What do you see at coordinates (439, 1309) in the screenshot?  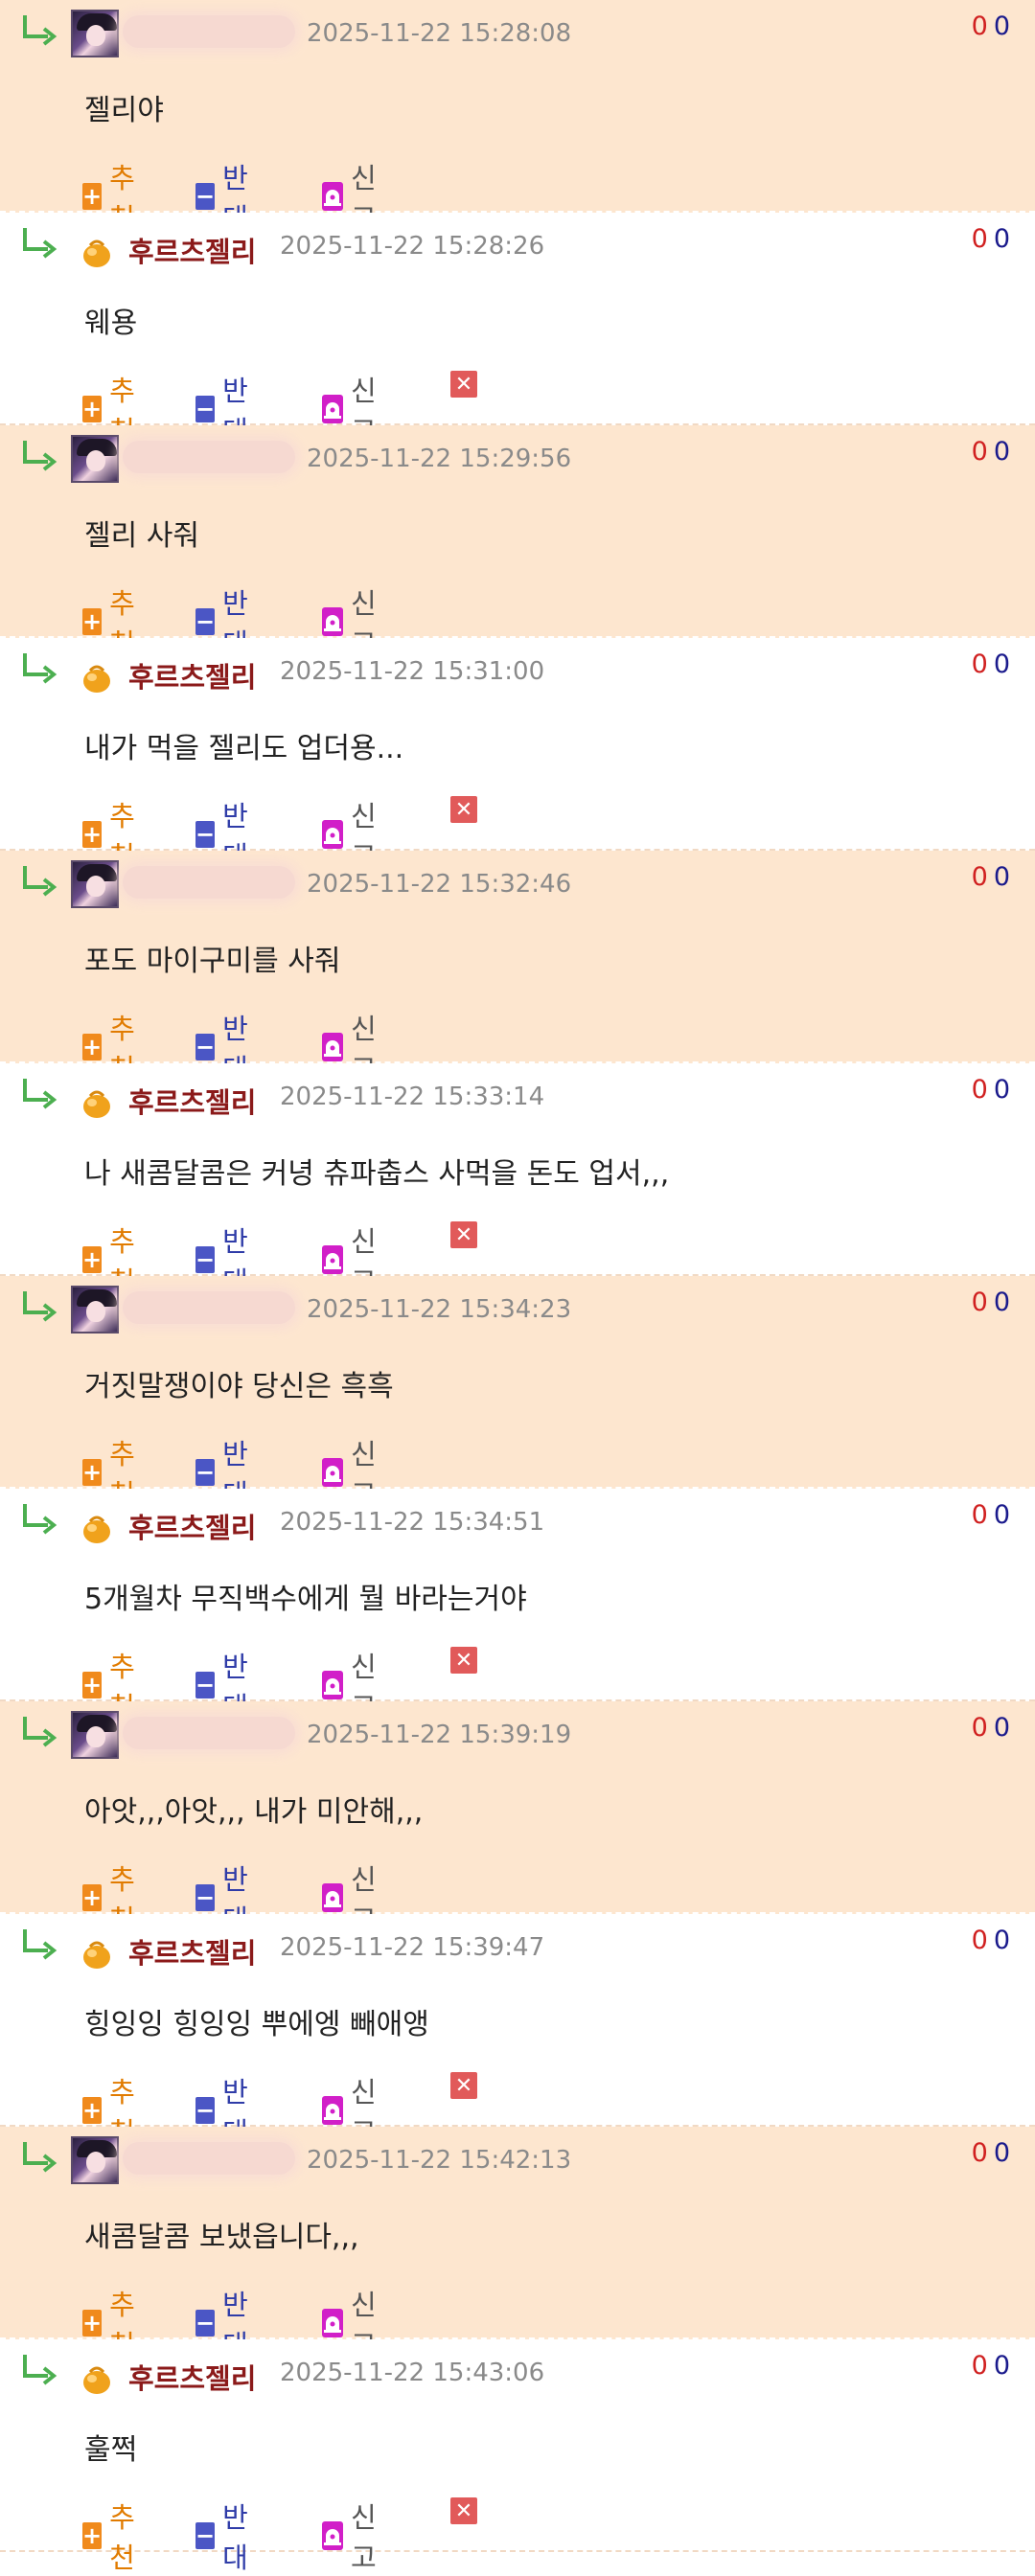 I see `comment-timestamp: 2025-11-22 15:34:23` at bounding box center [439, 1309].